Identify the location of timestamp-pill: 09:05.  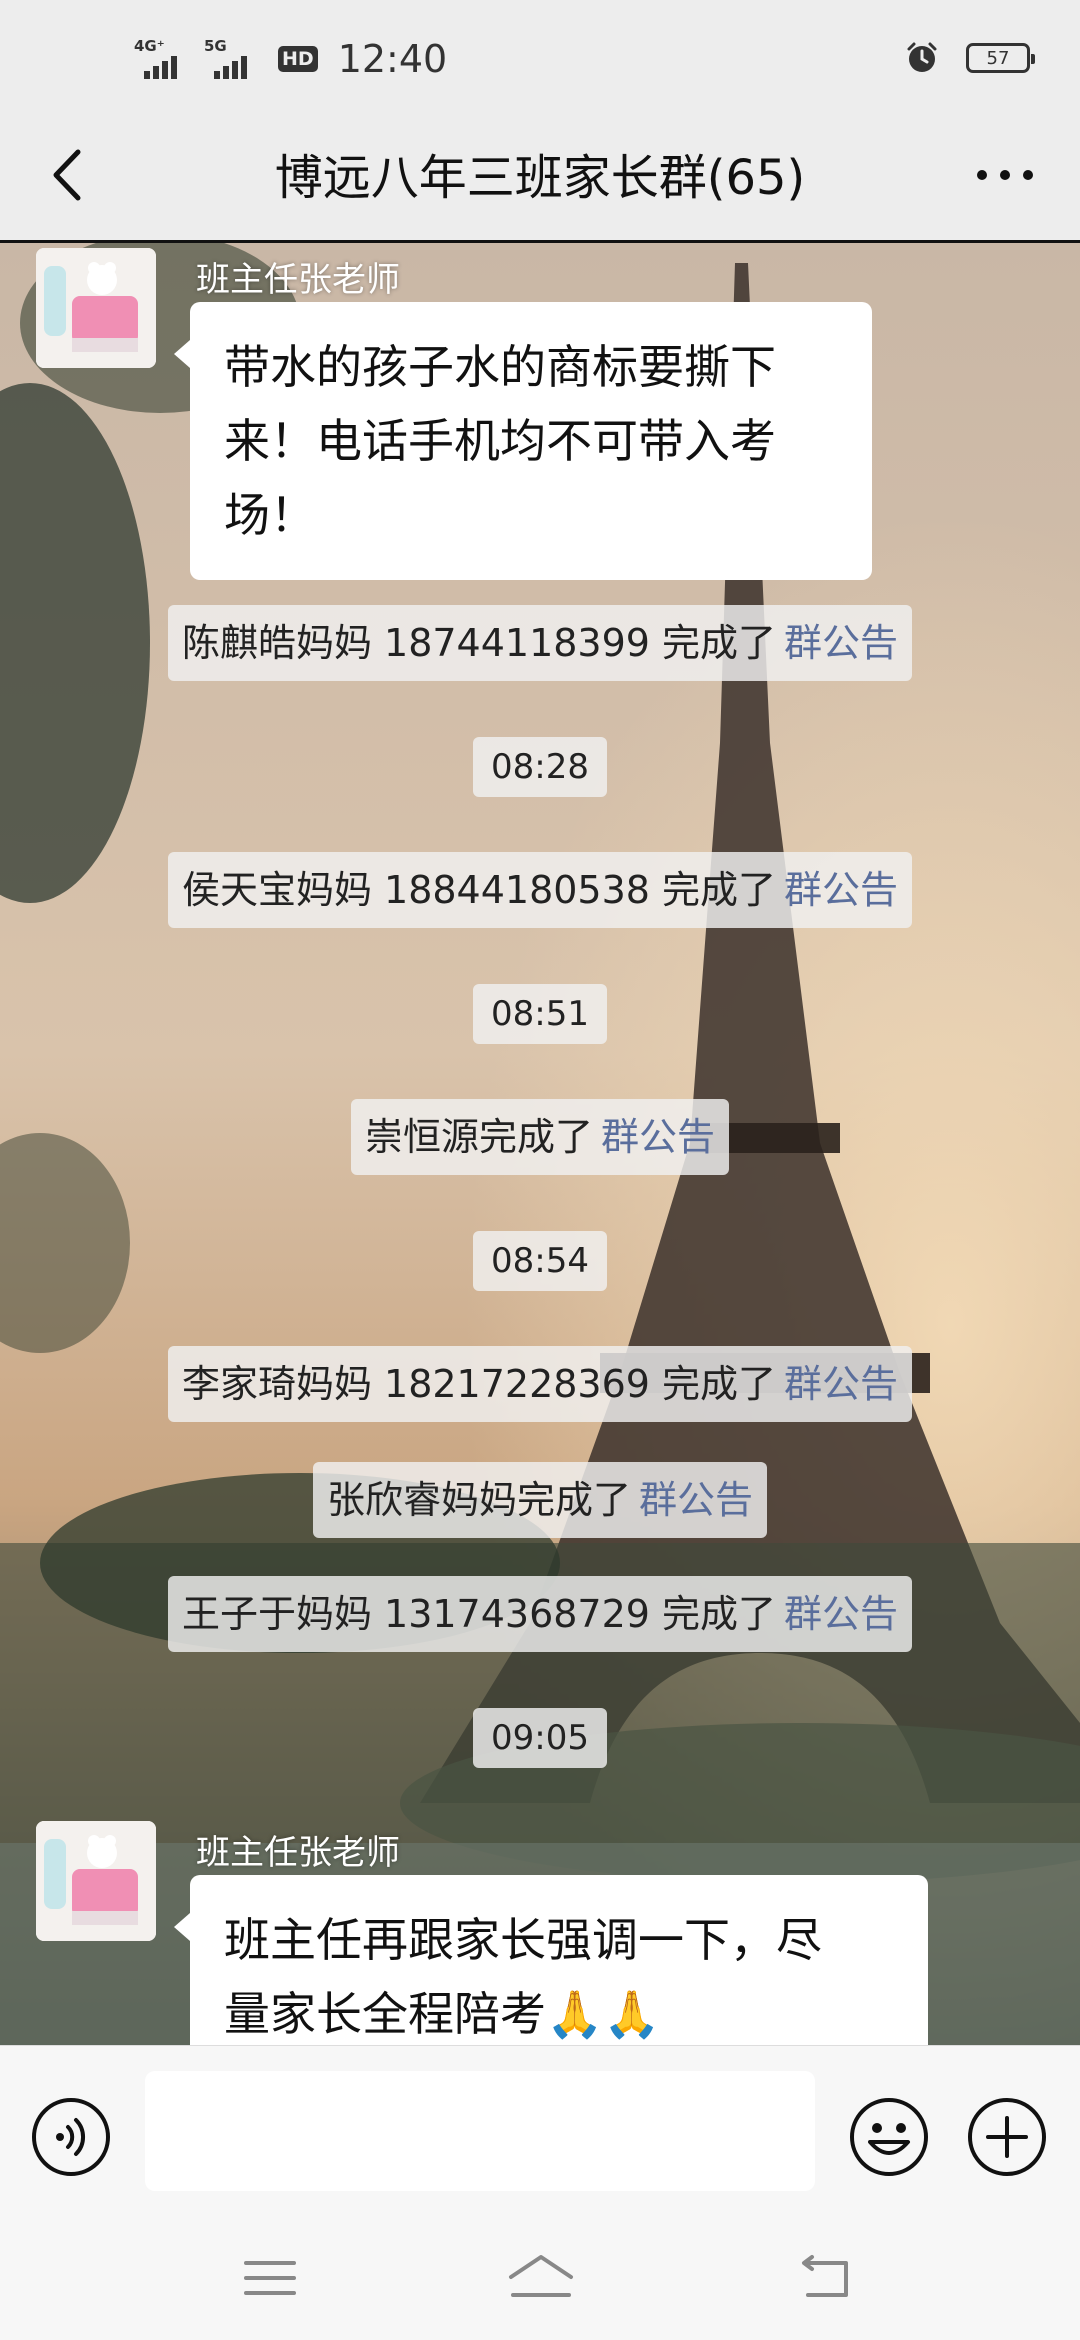
(540, 1738).